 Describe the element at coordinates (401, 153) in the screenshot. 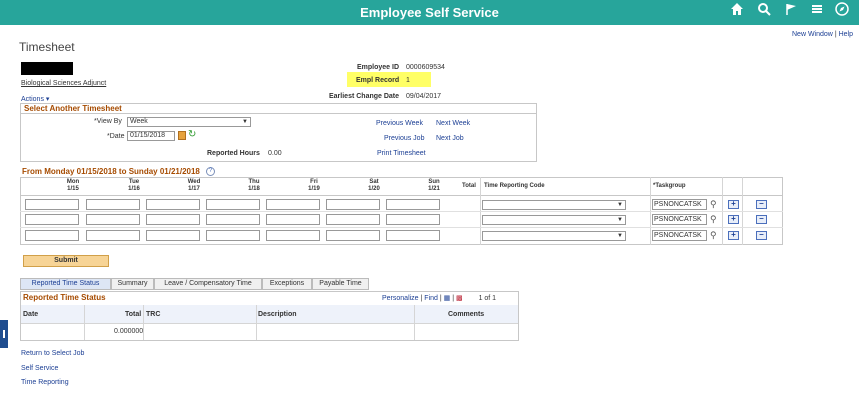

I see `print-timesheet-link: Print Timesheet` at that location.